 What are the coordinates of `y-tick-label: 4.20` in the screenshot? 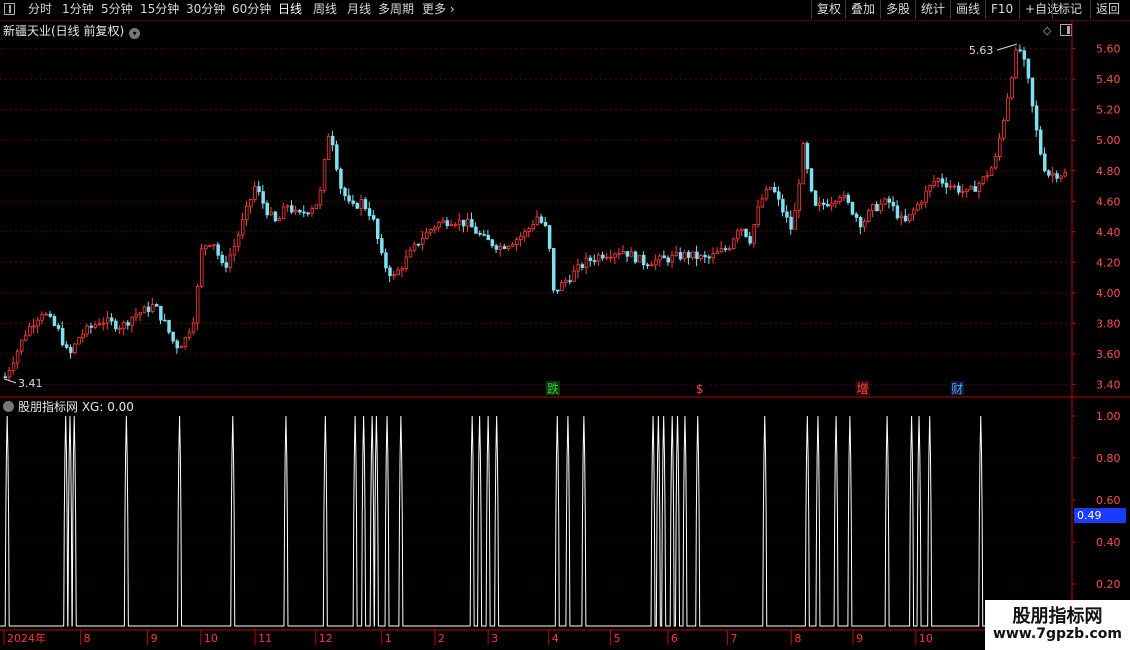 It's located at (1108, 262).